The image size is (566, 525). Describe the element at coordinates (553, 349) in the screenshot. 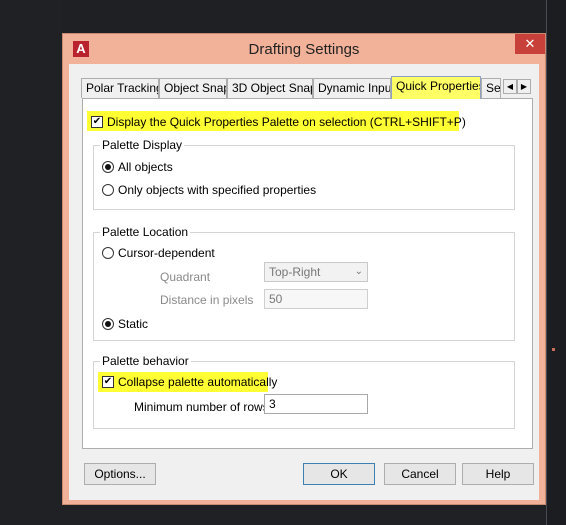

I see `background-marker` at that location.